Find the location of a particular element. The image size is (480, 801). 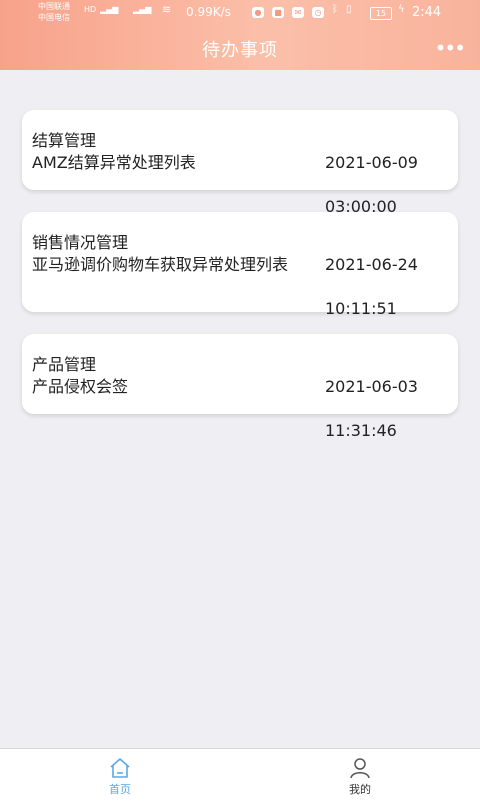

tab-mine: 我的 is located at coordinates (360, 777).